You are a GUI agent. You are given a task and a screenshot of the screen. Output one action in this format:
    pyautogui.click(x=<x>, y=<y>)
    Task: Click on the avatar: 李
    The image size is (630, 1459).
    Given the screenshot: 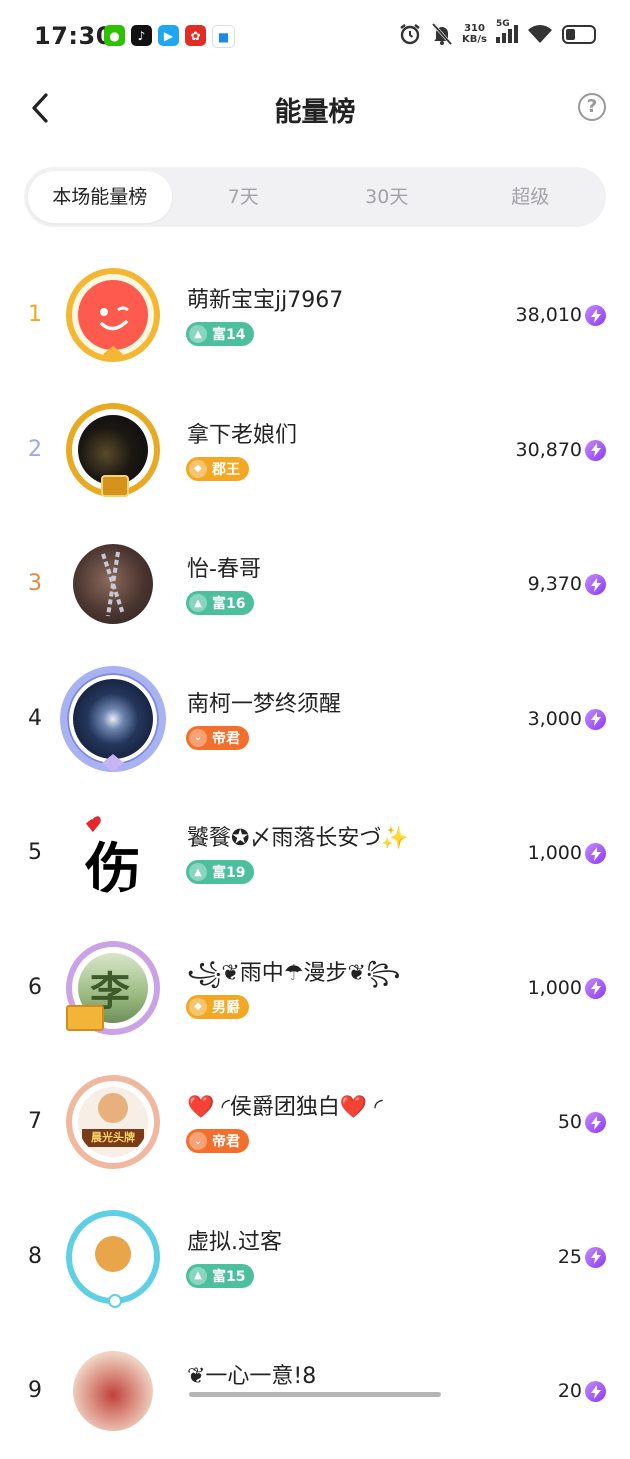 What is the action you would take?
    pyautogui.click(x=113, y=987)
    